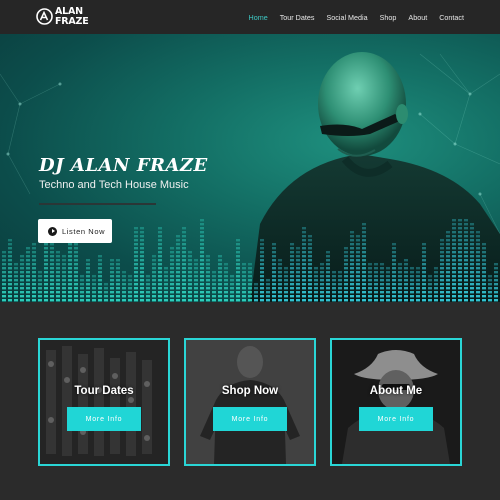 This screenshot has height=500, width=500. Describe the element at coordinates (123, 165) in the screenshot. I see `hero-title: DJ ALAN FRAZE` at that location.